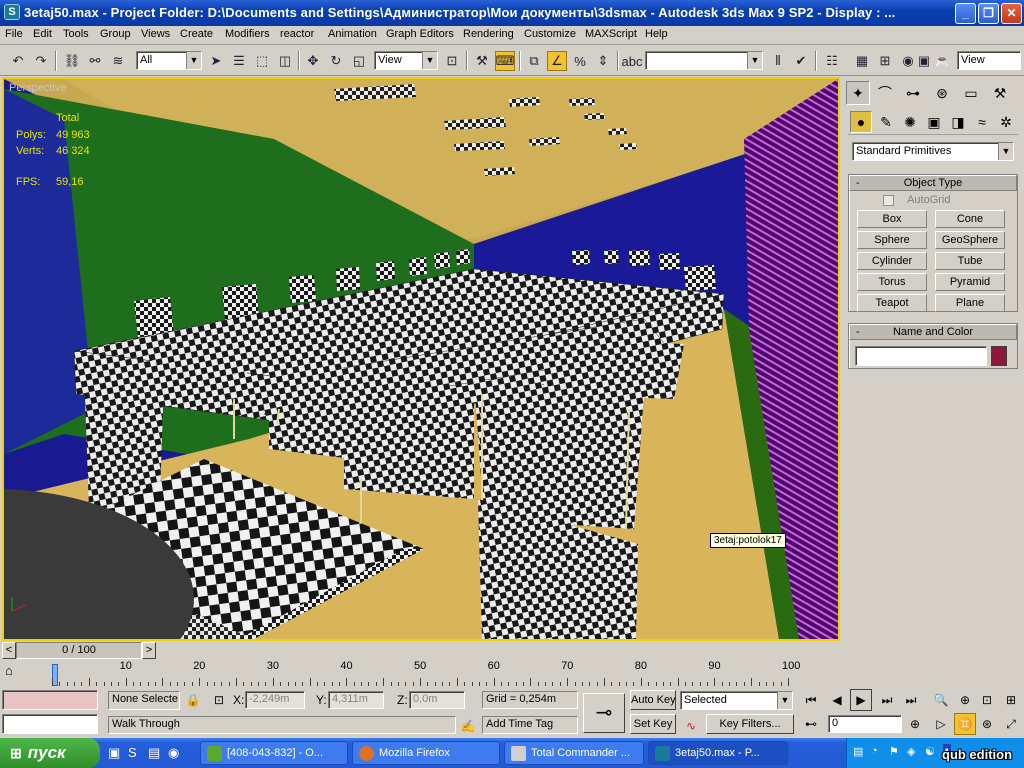 The image size is (1024, 768). I want to click on curve-editor-icon: ▦, so click(862, 61).